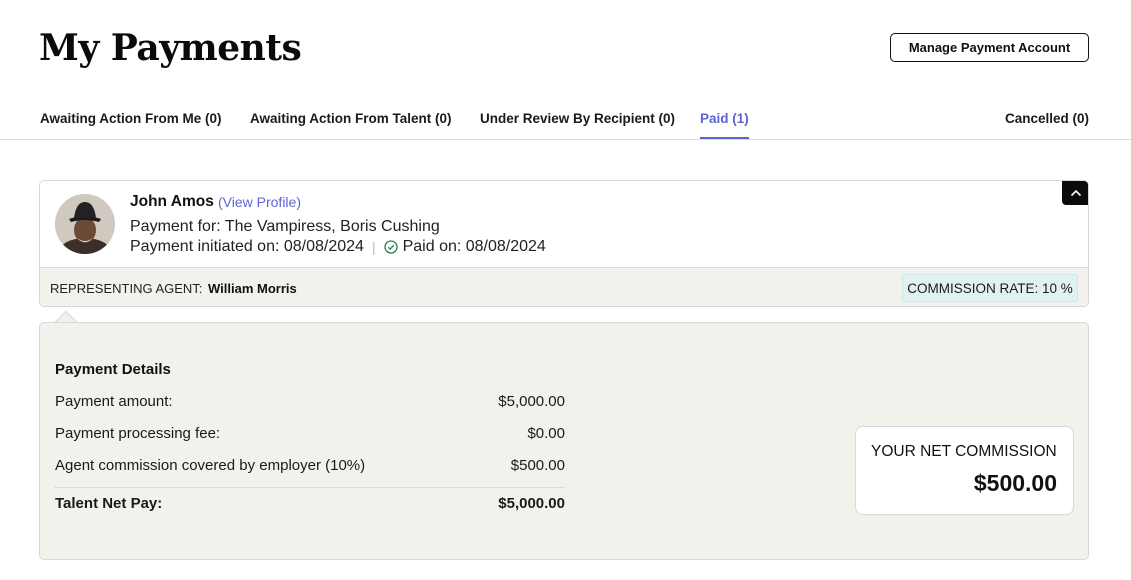 The width and height of the screenshot is (1131, 580). I want to click on payment-amount-row: Payment amount: $5,000.00, so click(310, 404).